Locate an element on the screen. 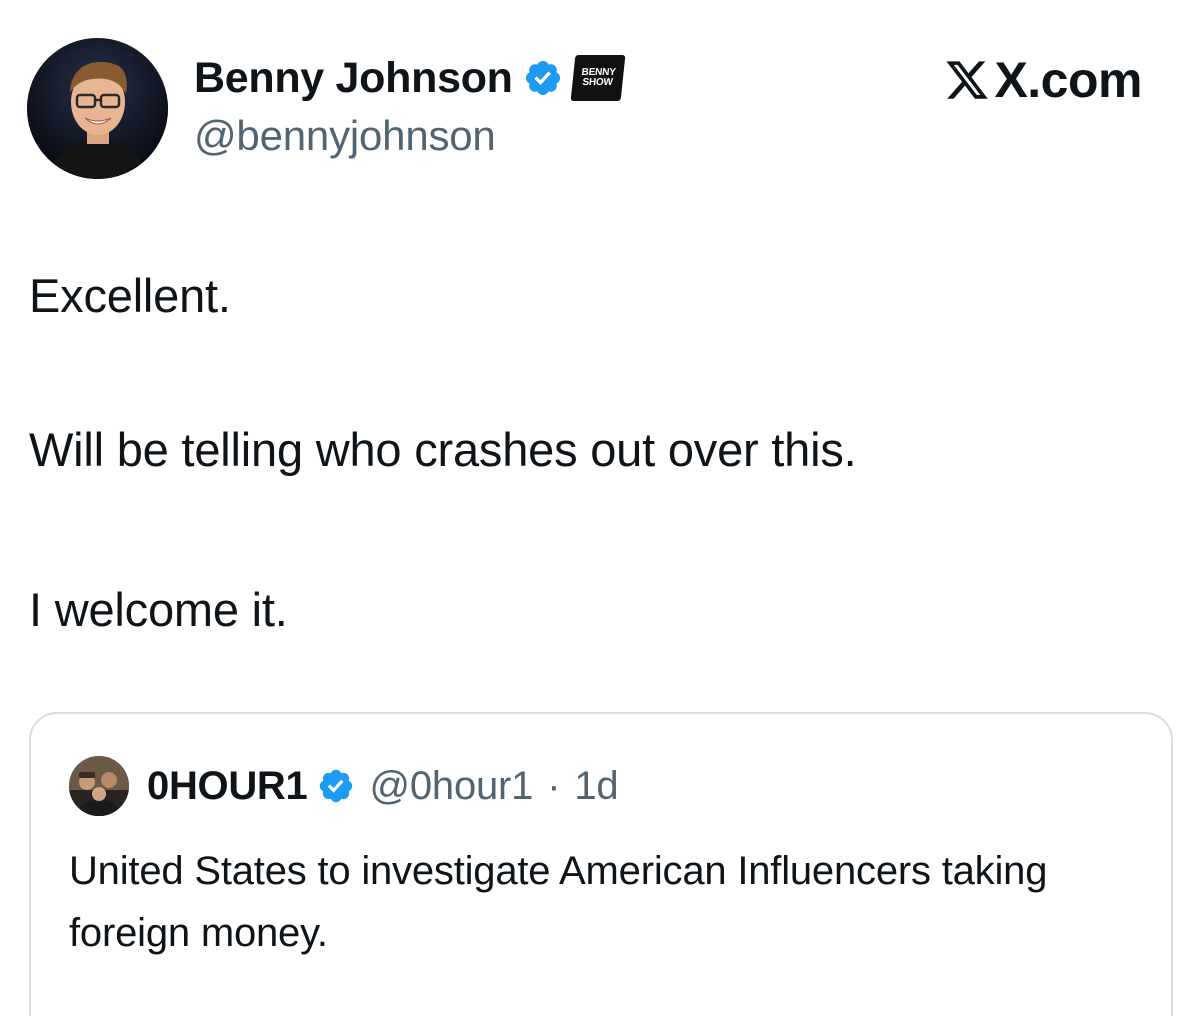 Image resolution: width=1200 pixels, height=1016 pixels. quoted-author-handle: @0hour1 is located at coordinates (451, 786).